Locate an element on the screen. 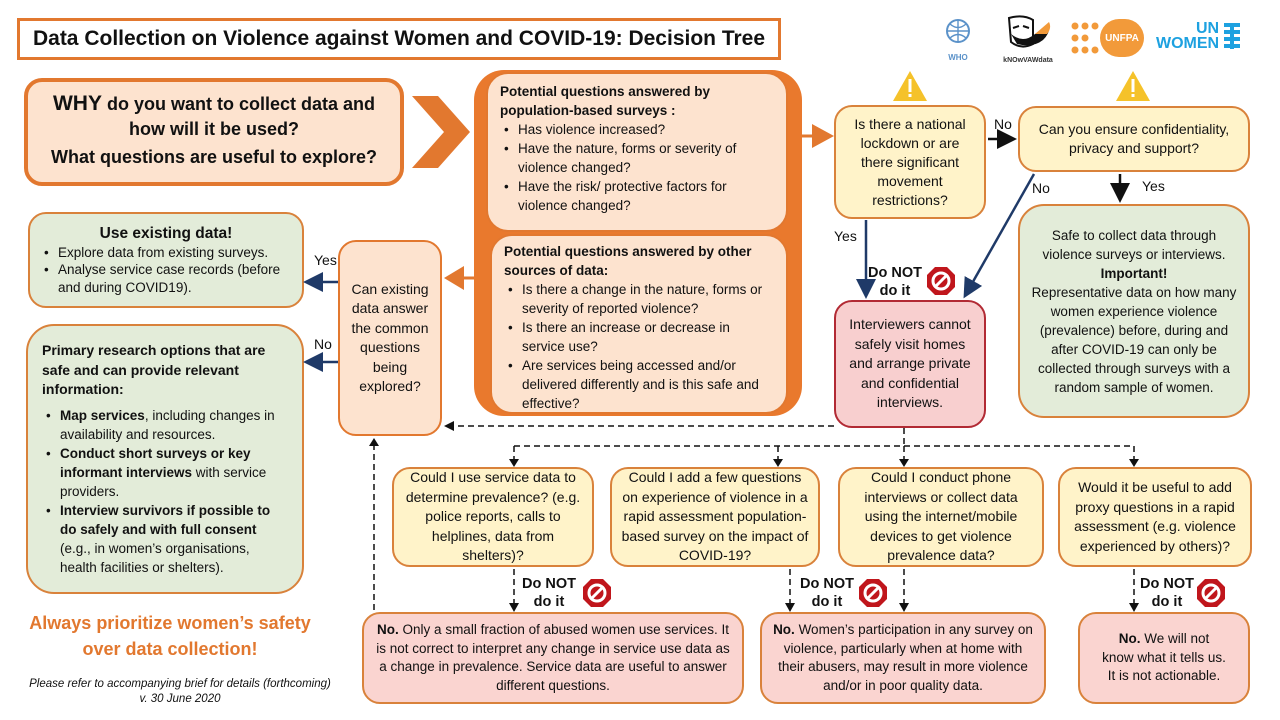  use-existing-heading: Use existing data! is located at coordinates (166, 233).